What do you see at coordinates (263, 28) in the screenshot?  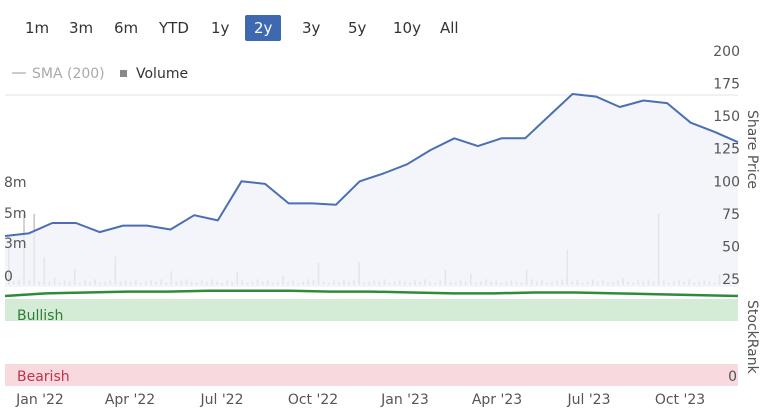 I see `range-button-2y: 2y` at bounding box center [263, 28].